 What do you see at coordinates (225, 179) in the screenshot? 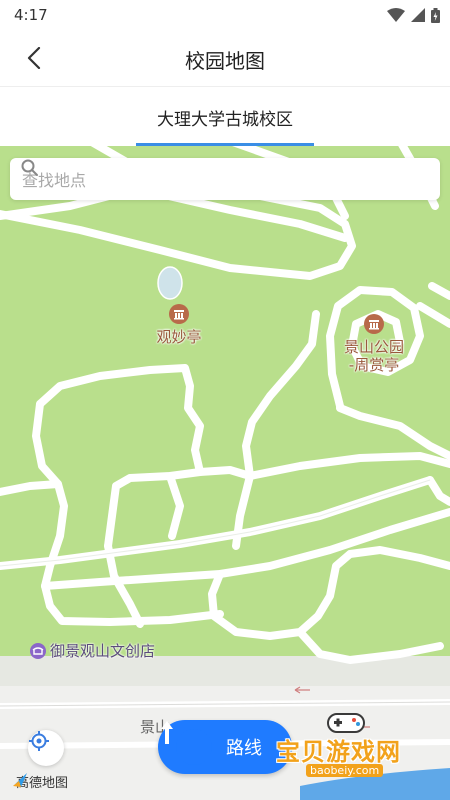
I see `search-input: 查找地点` at bounding box center [225, 179].